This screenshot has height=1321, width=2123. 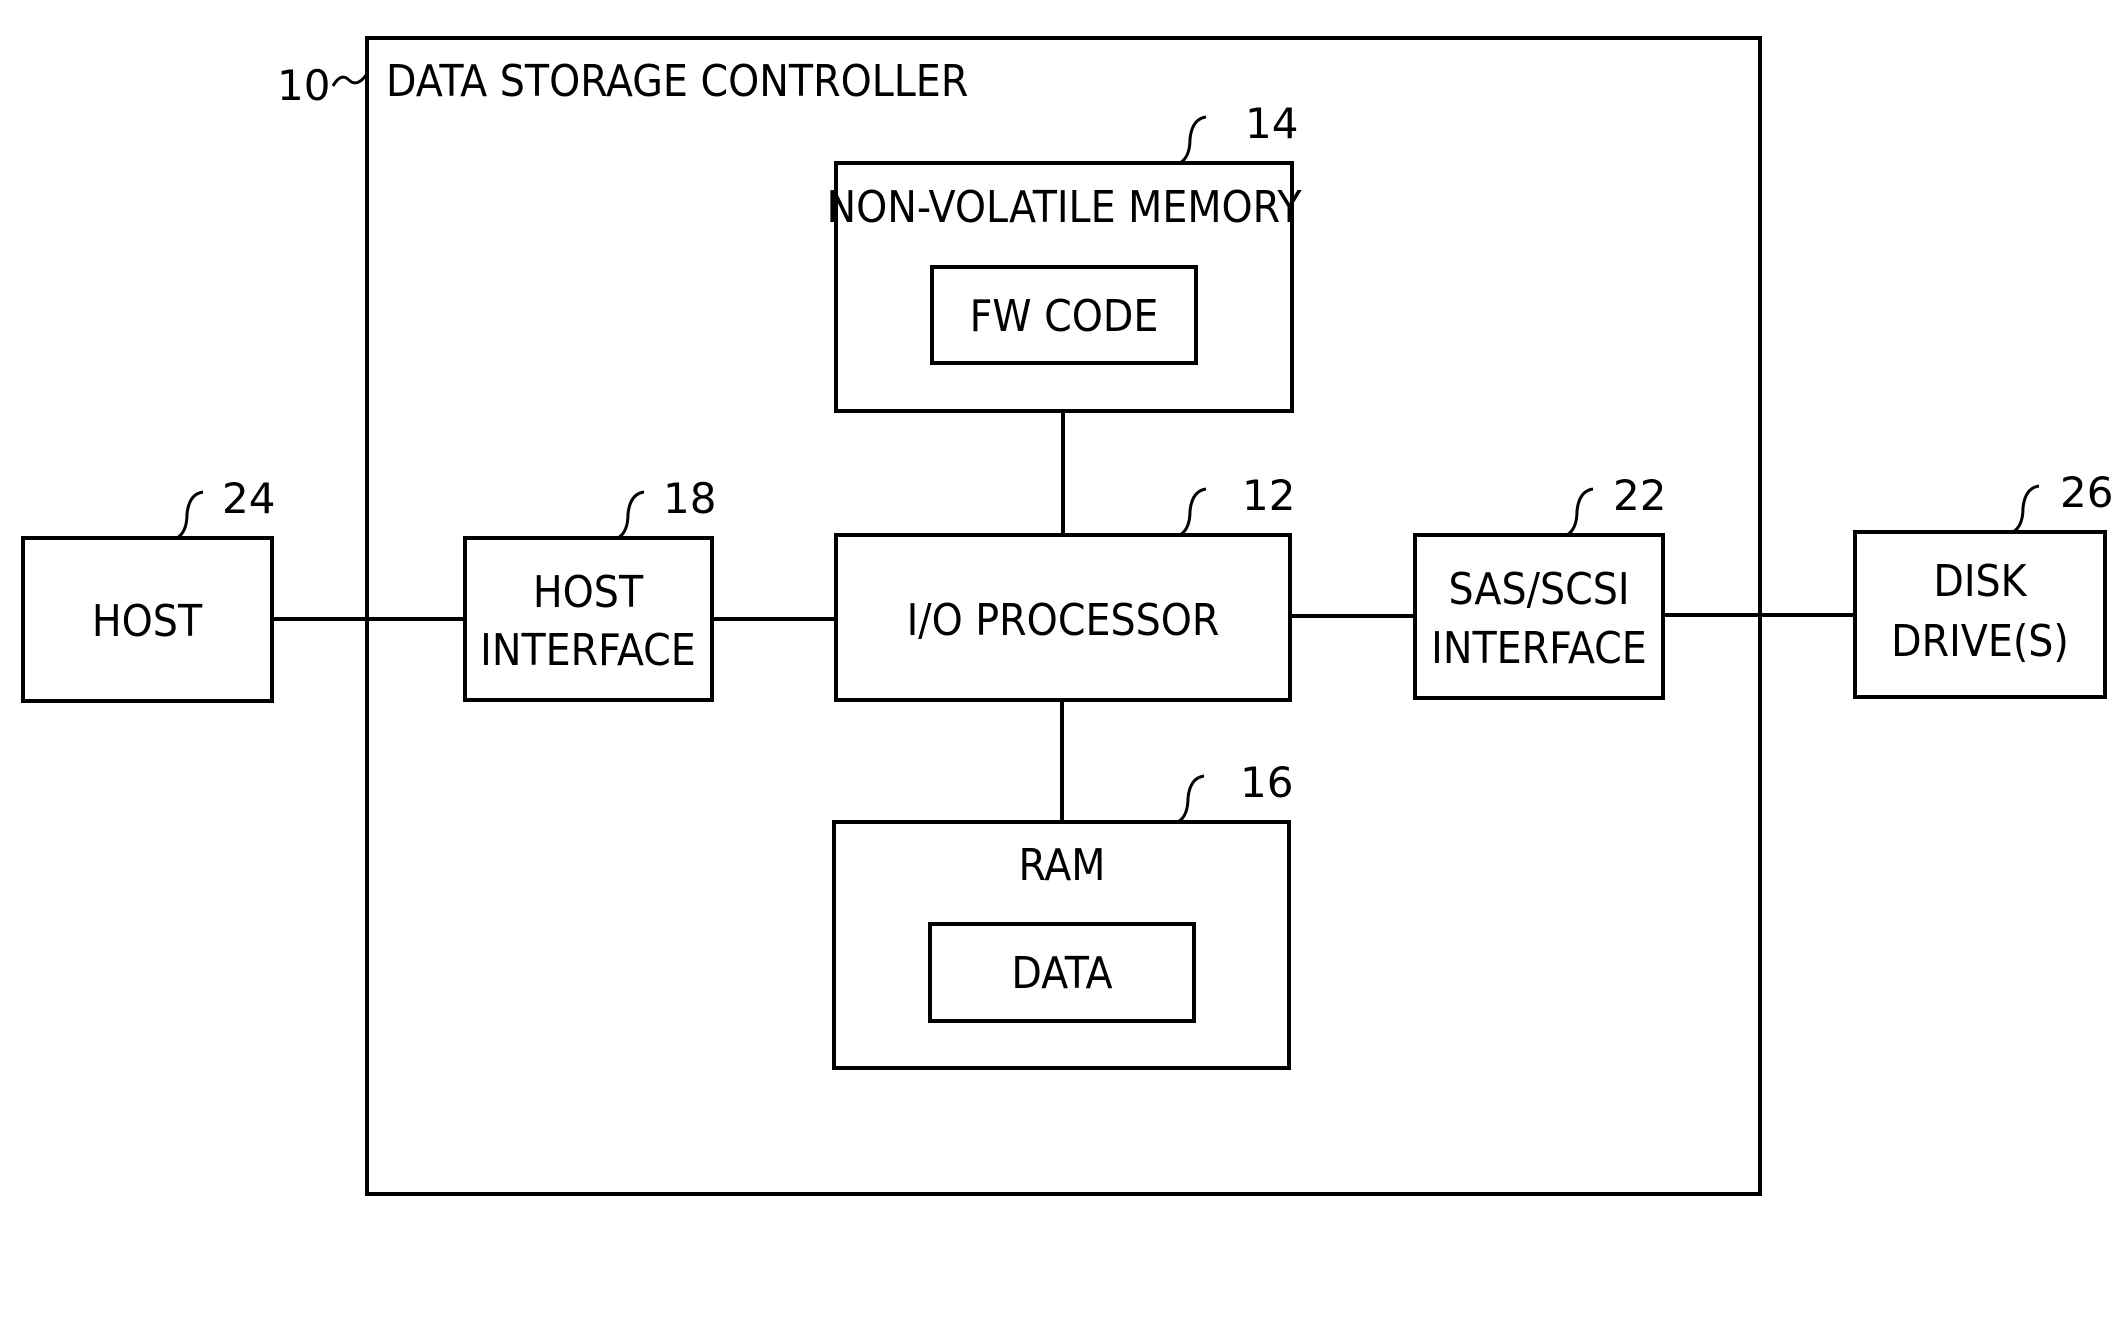 I want to click on host-interface-line2: INTERFACE, so click(x=588, y=650).